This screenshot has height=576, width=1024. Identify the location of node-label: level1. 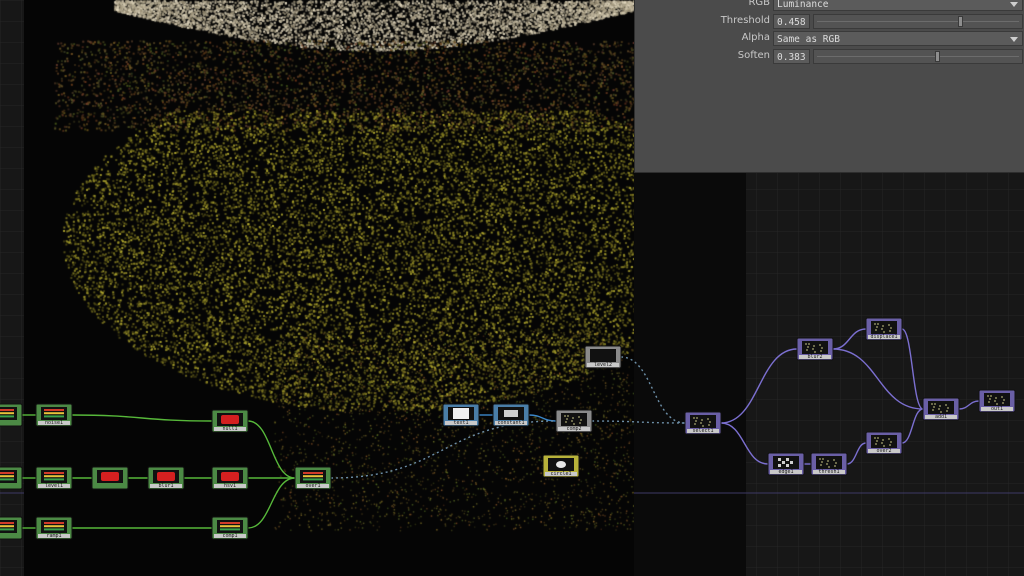
(54, 486).